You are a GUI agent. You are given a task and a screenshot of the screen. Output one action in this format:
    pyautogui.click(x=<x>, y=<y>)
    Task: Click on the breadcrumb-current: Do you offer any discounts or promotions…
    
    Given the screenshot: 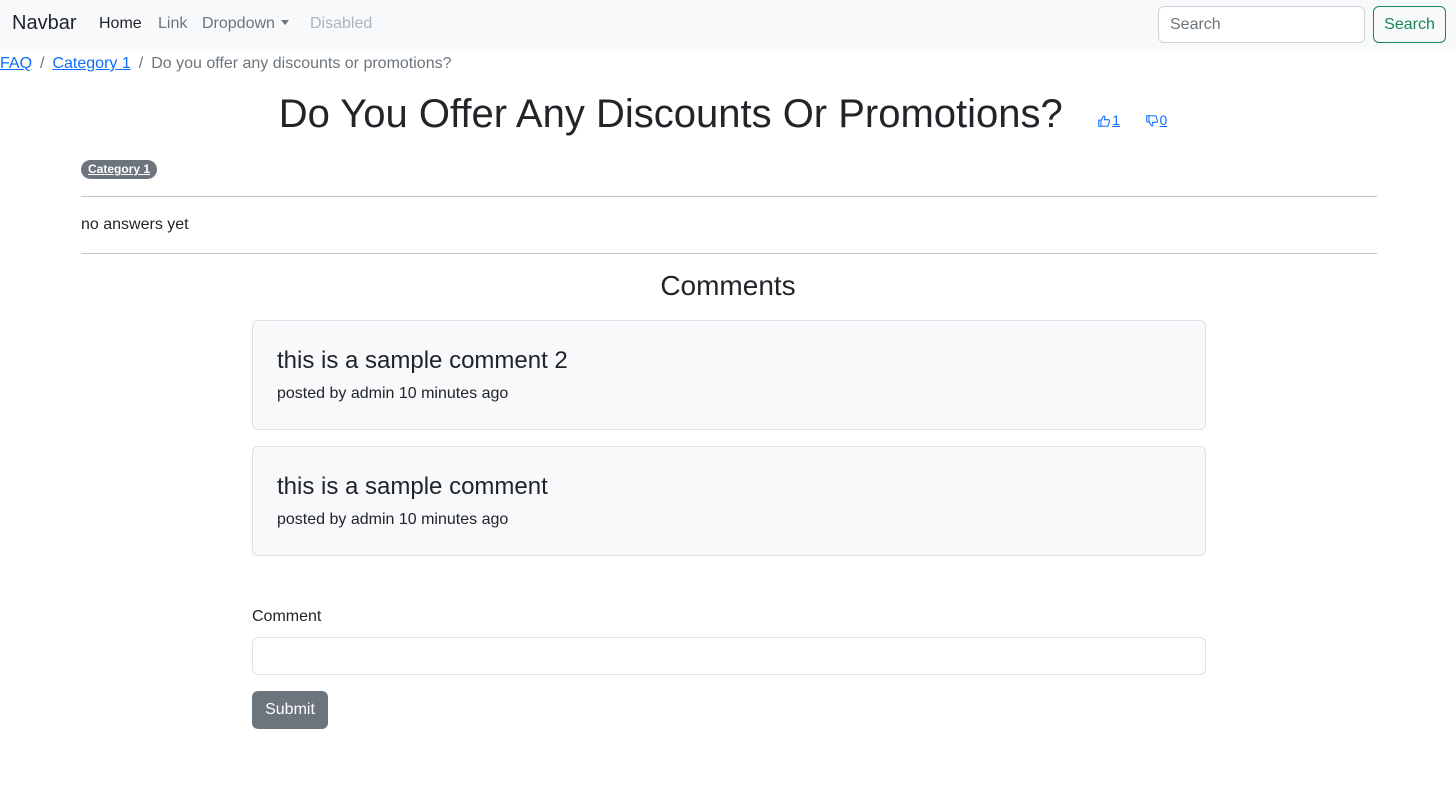 What is the action you would take?
    pyautogui.click(x=301, y=63)
    